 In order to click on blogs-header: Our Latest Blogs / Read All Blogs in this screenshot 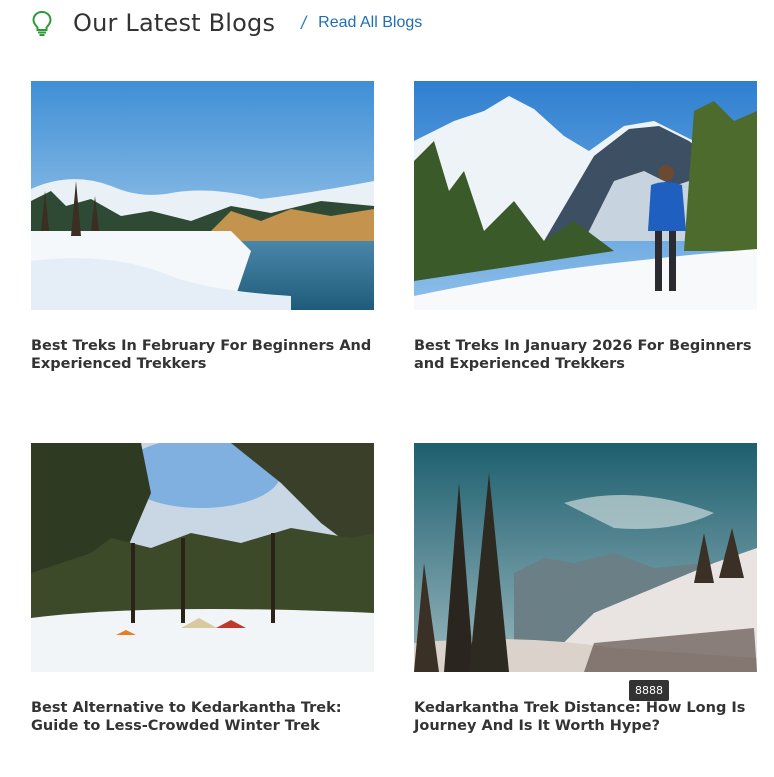, I will do `click(226, 23)`.